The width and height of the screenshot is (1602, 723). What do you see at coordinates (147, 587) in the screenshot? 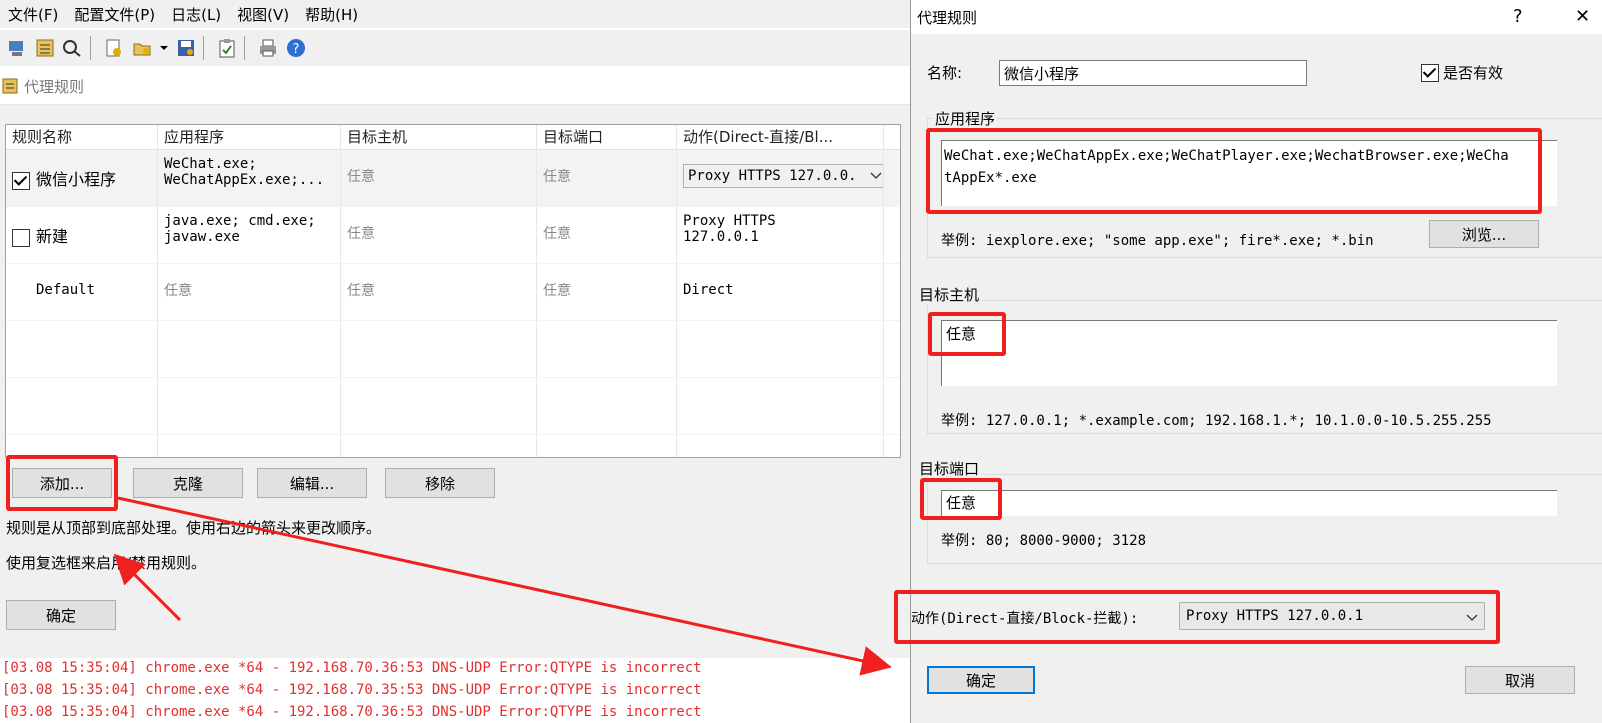
I see `annotation-arrow-to-add` at bounding box center [147, 587].